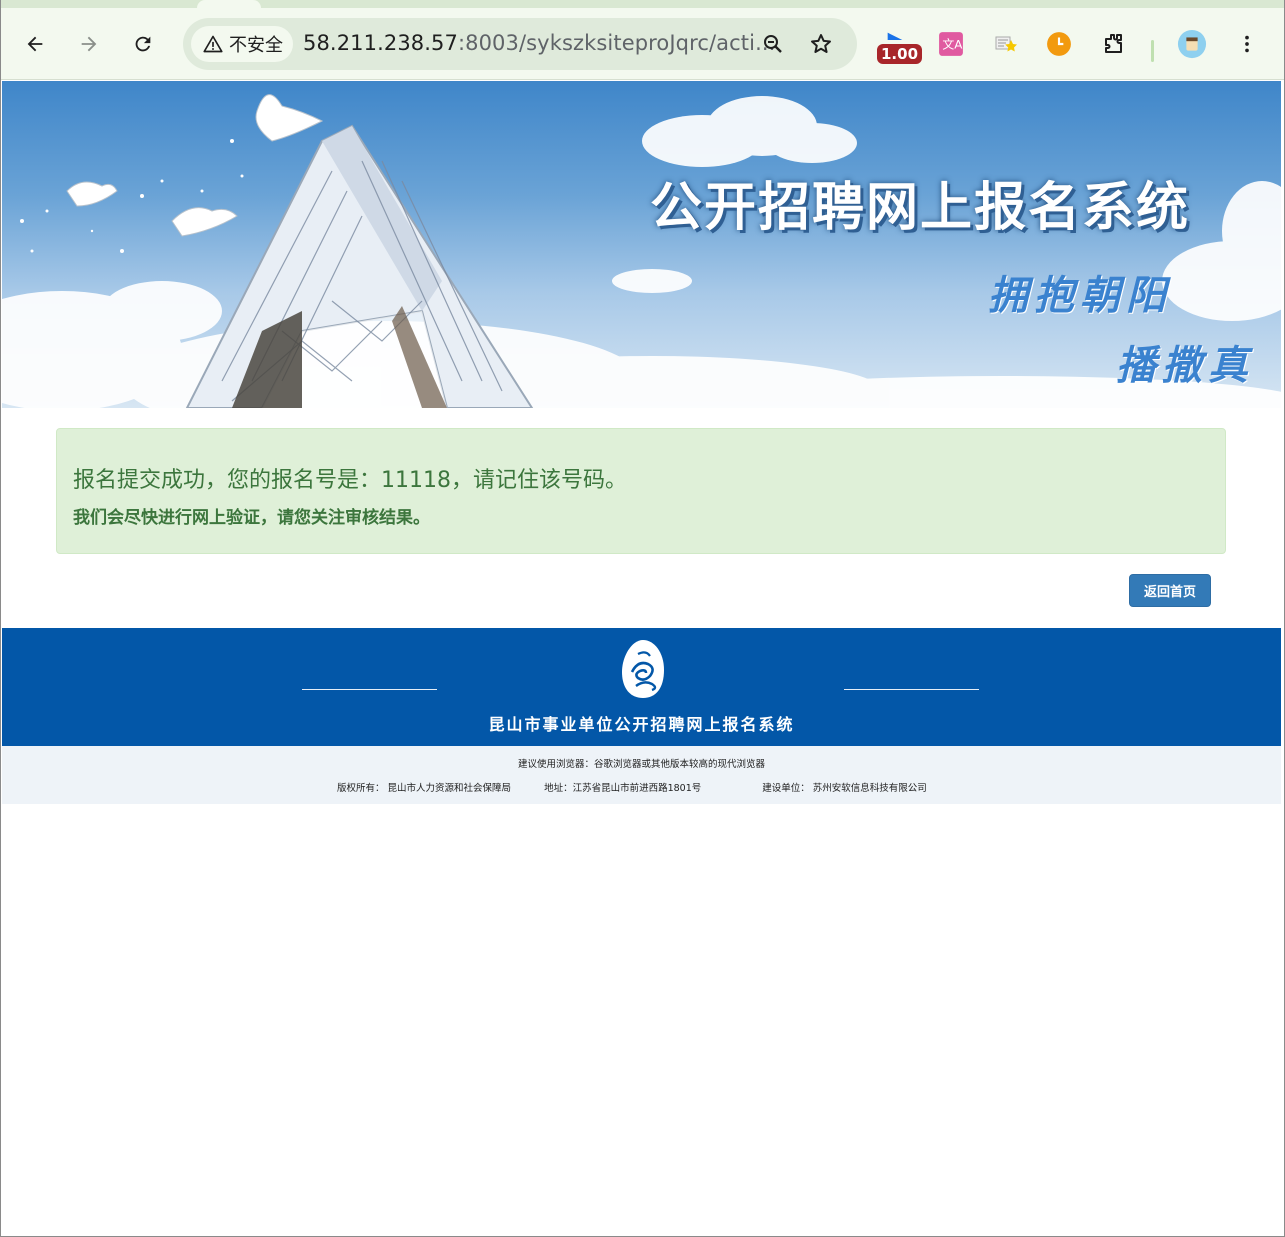  I want to click on back-arrow-icon, so click(35, 44).